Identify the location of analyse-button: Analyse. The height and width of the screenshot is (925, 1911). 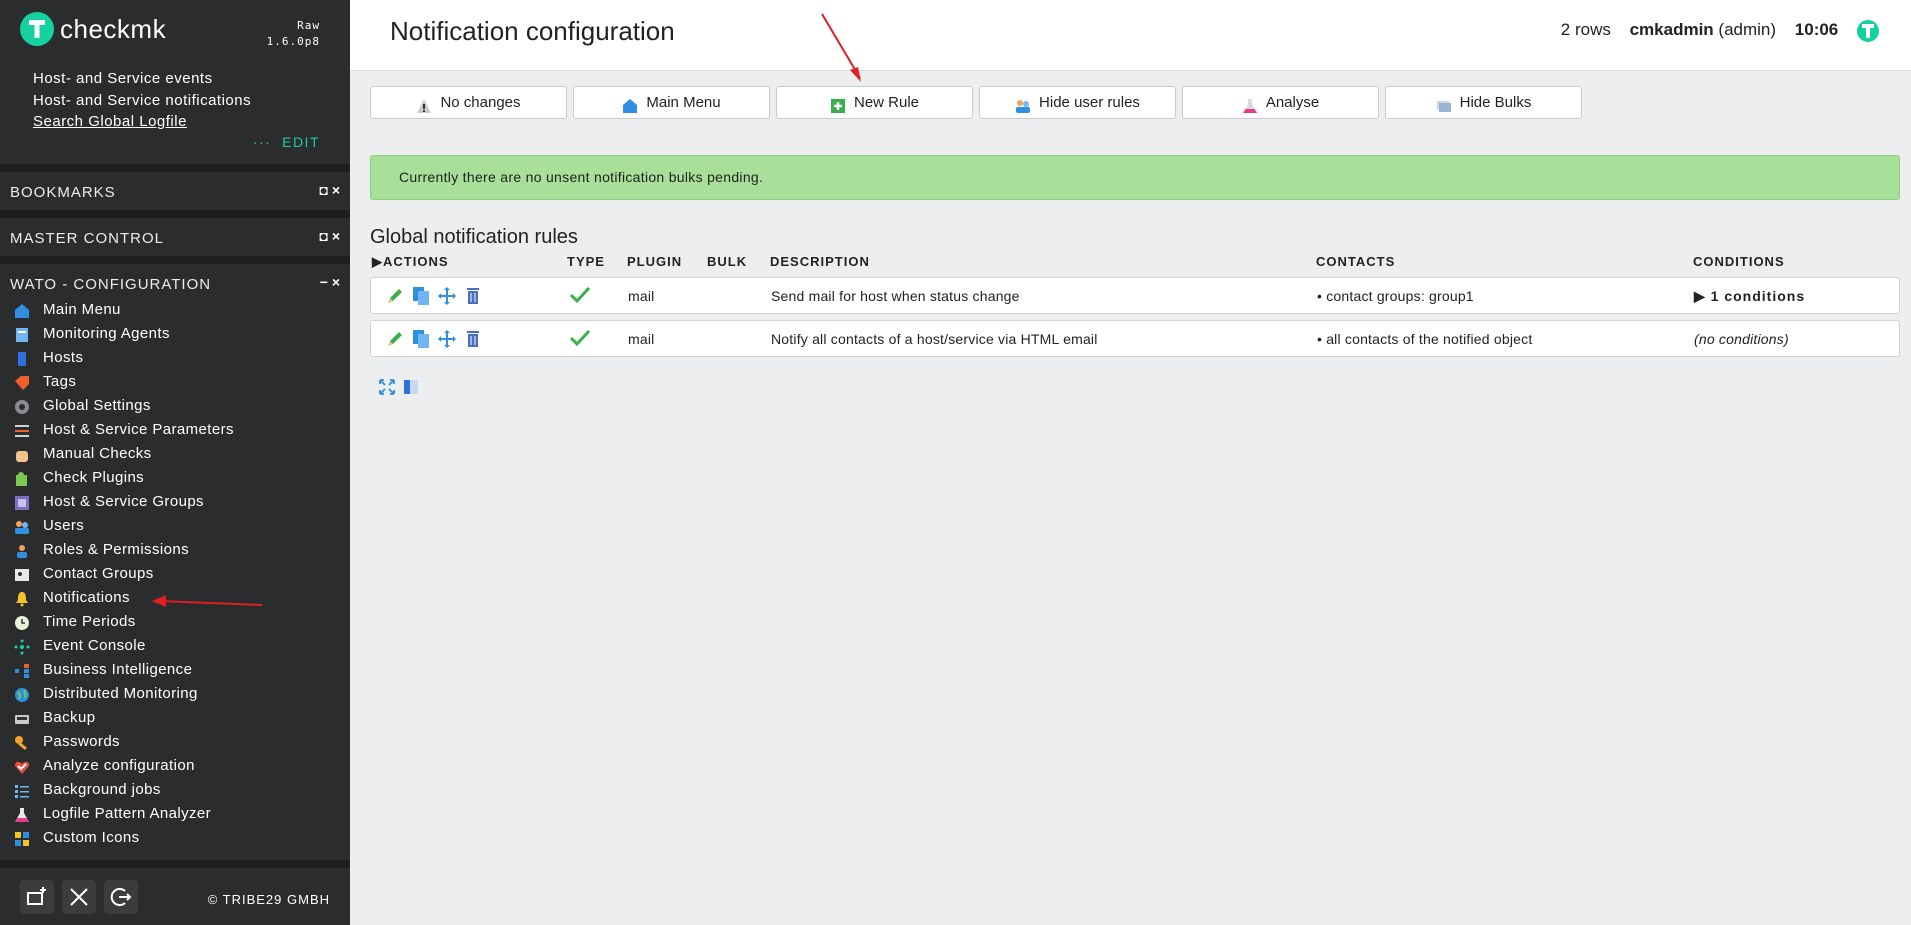
(1280, 102).